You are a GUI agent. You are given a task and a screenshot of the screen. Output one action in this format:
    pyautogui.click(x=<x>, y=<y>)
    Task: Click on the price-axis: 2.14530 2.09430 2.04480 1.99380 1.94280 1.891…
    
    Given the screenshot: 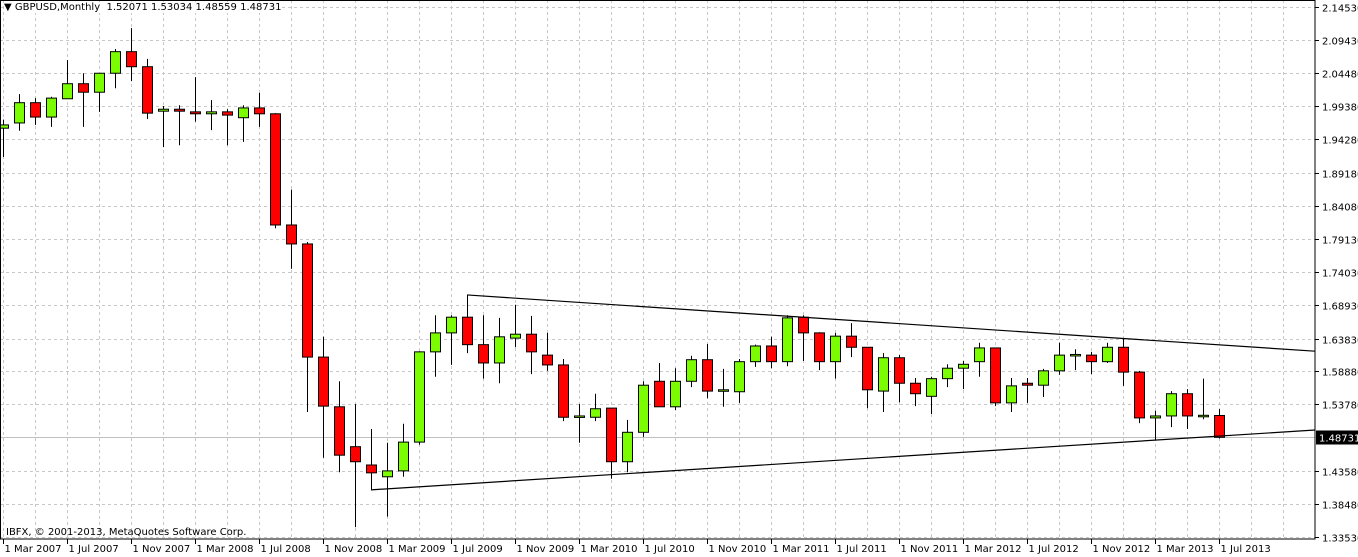 What is the action you would take?
    pyautogui.click(x=1336, y=274)
    